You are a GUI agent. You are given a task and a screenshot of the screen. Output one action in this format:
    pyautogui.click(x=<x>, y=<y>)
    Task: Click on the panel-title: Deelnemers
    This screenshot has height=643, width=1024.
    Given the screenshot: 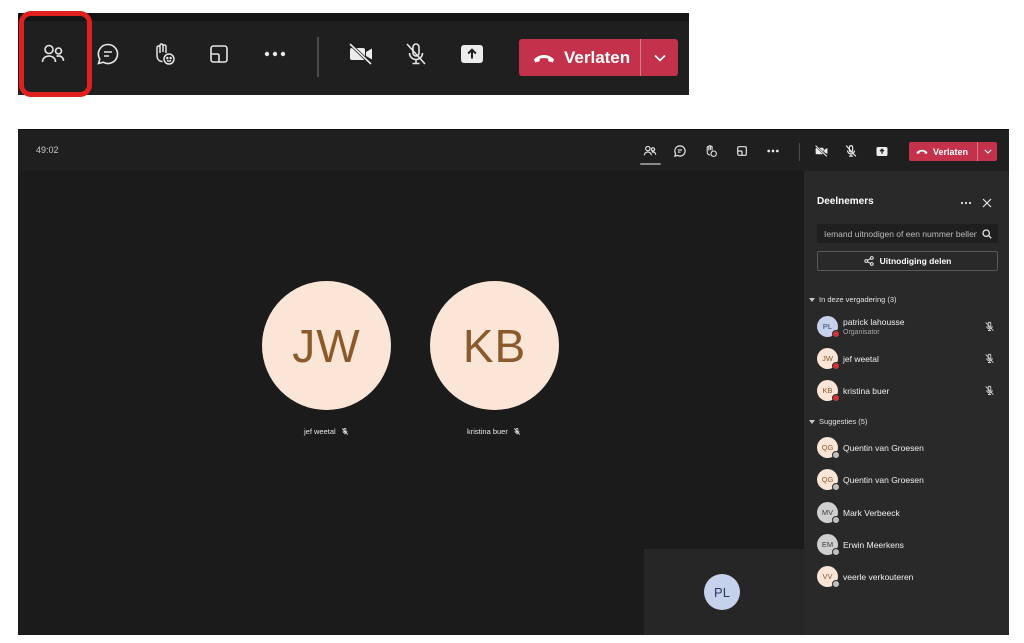 What is the action you would take?
    pyautogui.click(x=845, y=201)
    